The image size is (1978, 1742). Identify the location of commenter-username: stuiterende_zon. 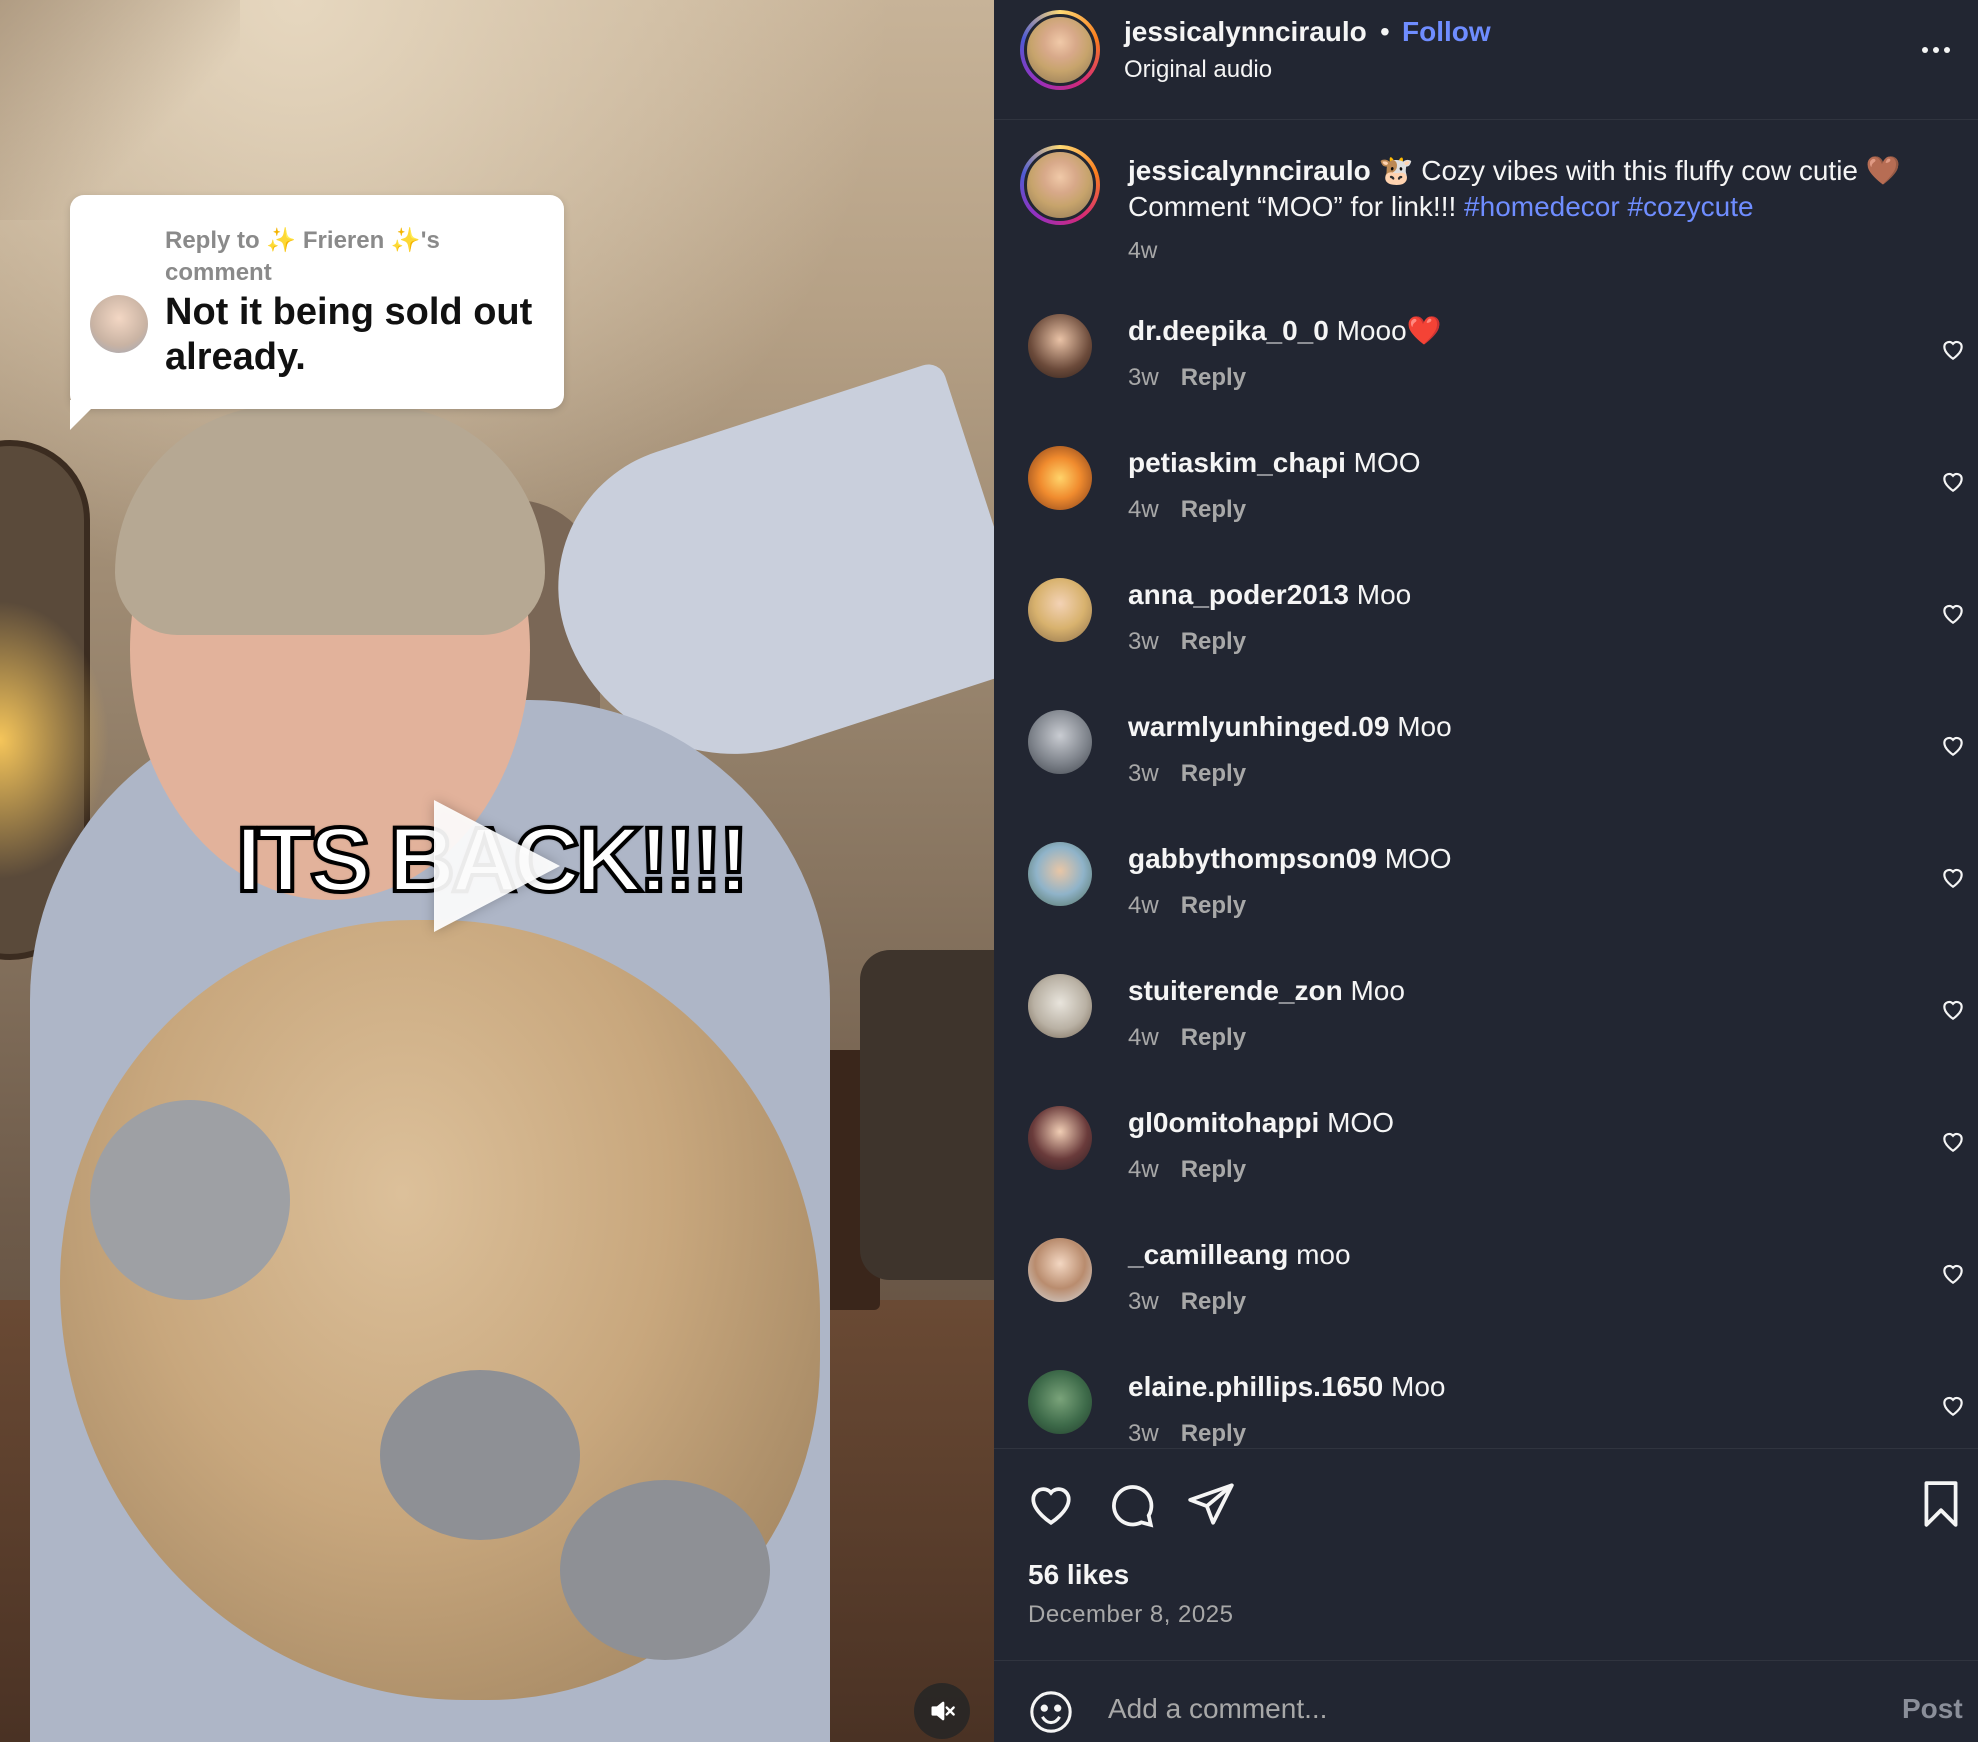
(1235, 990).